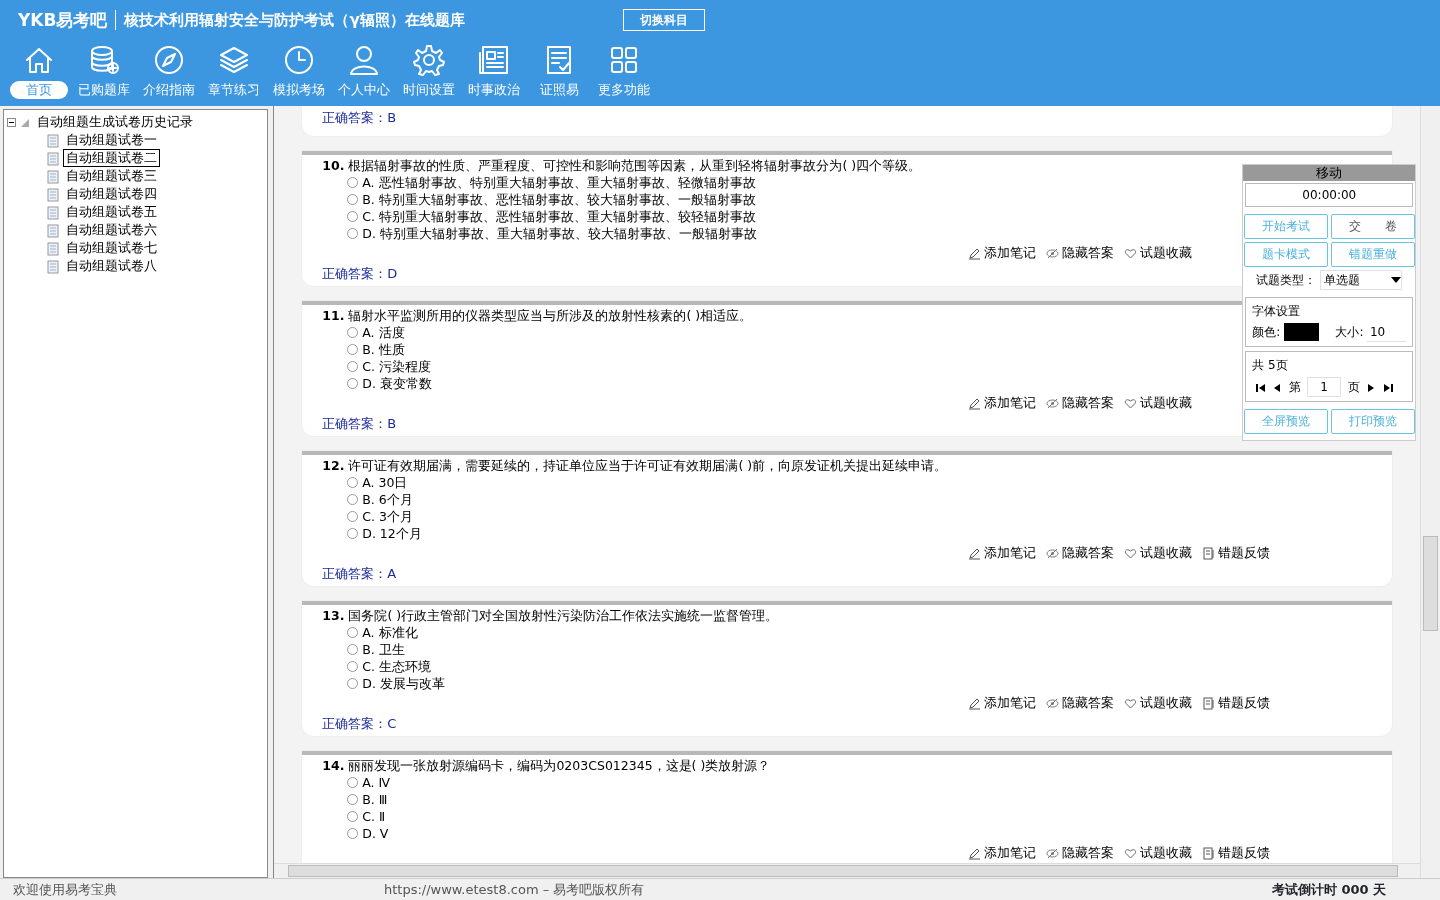 This screenshot has width=1440, height=900. I want to click on option-text: D. 发展与改革, so click(403, 683).